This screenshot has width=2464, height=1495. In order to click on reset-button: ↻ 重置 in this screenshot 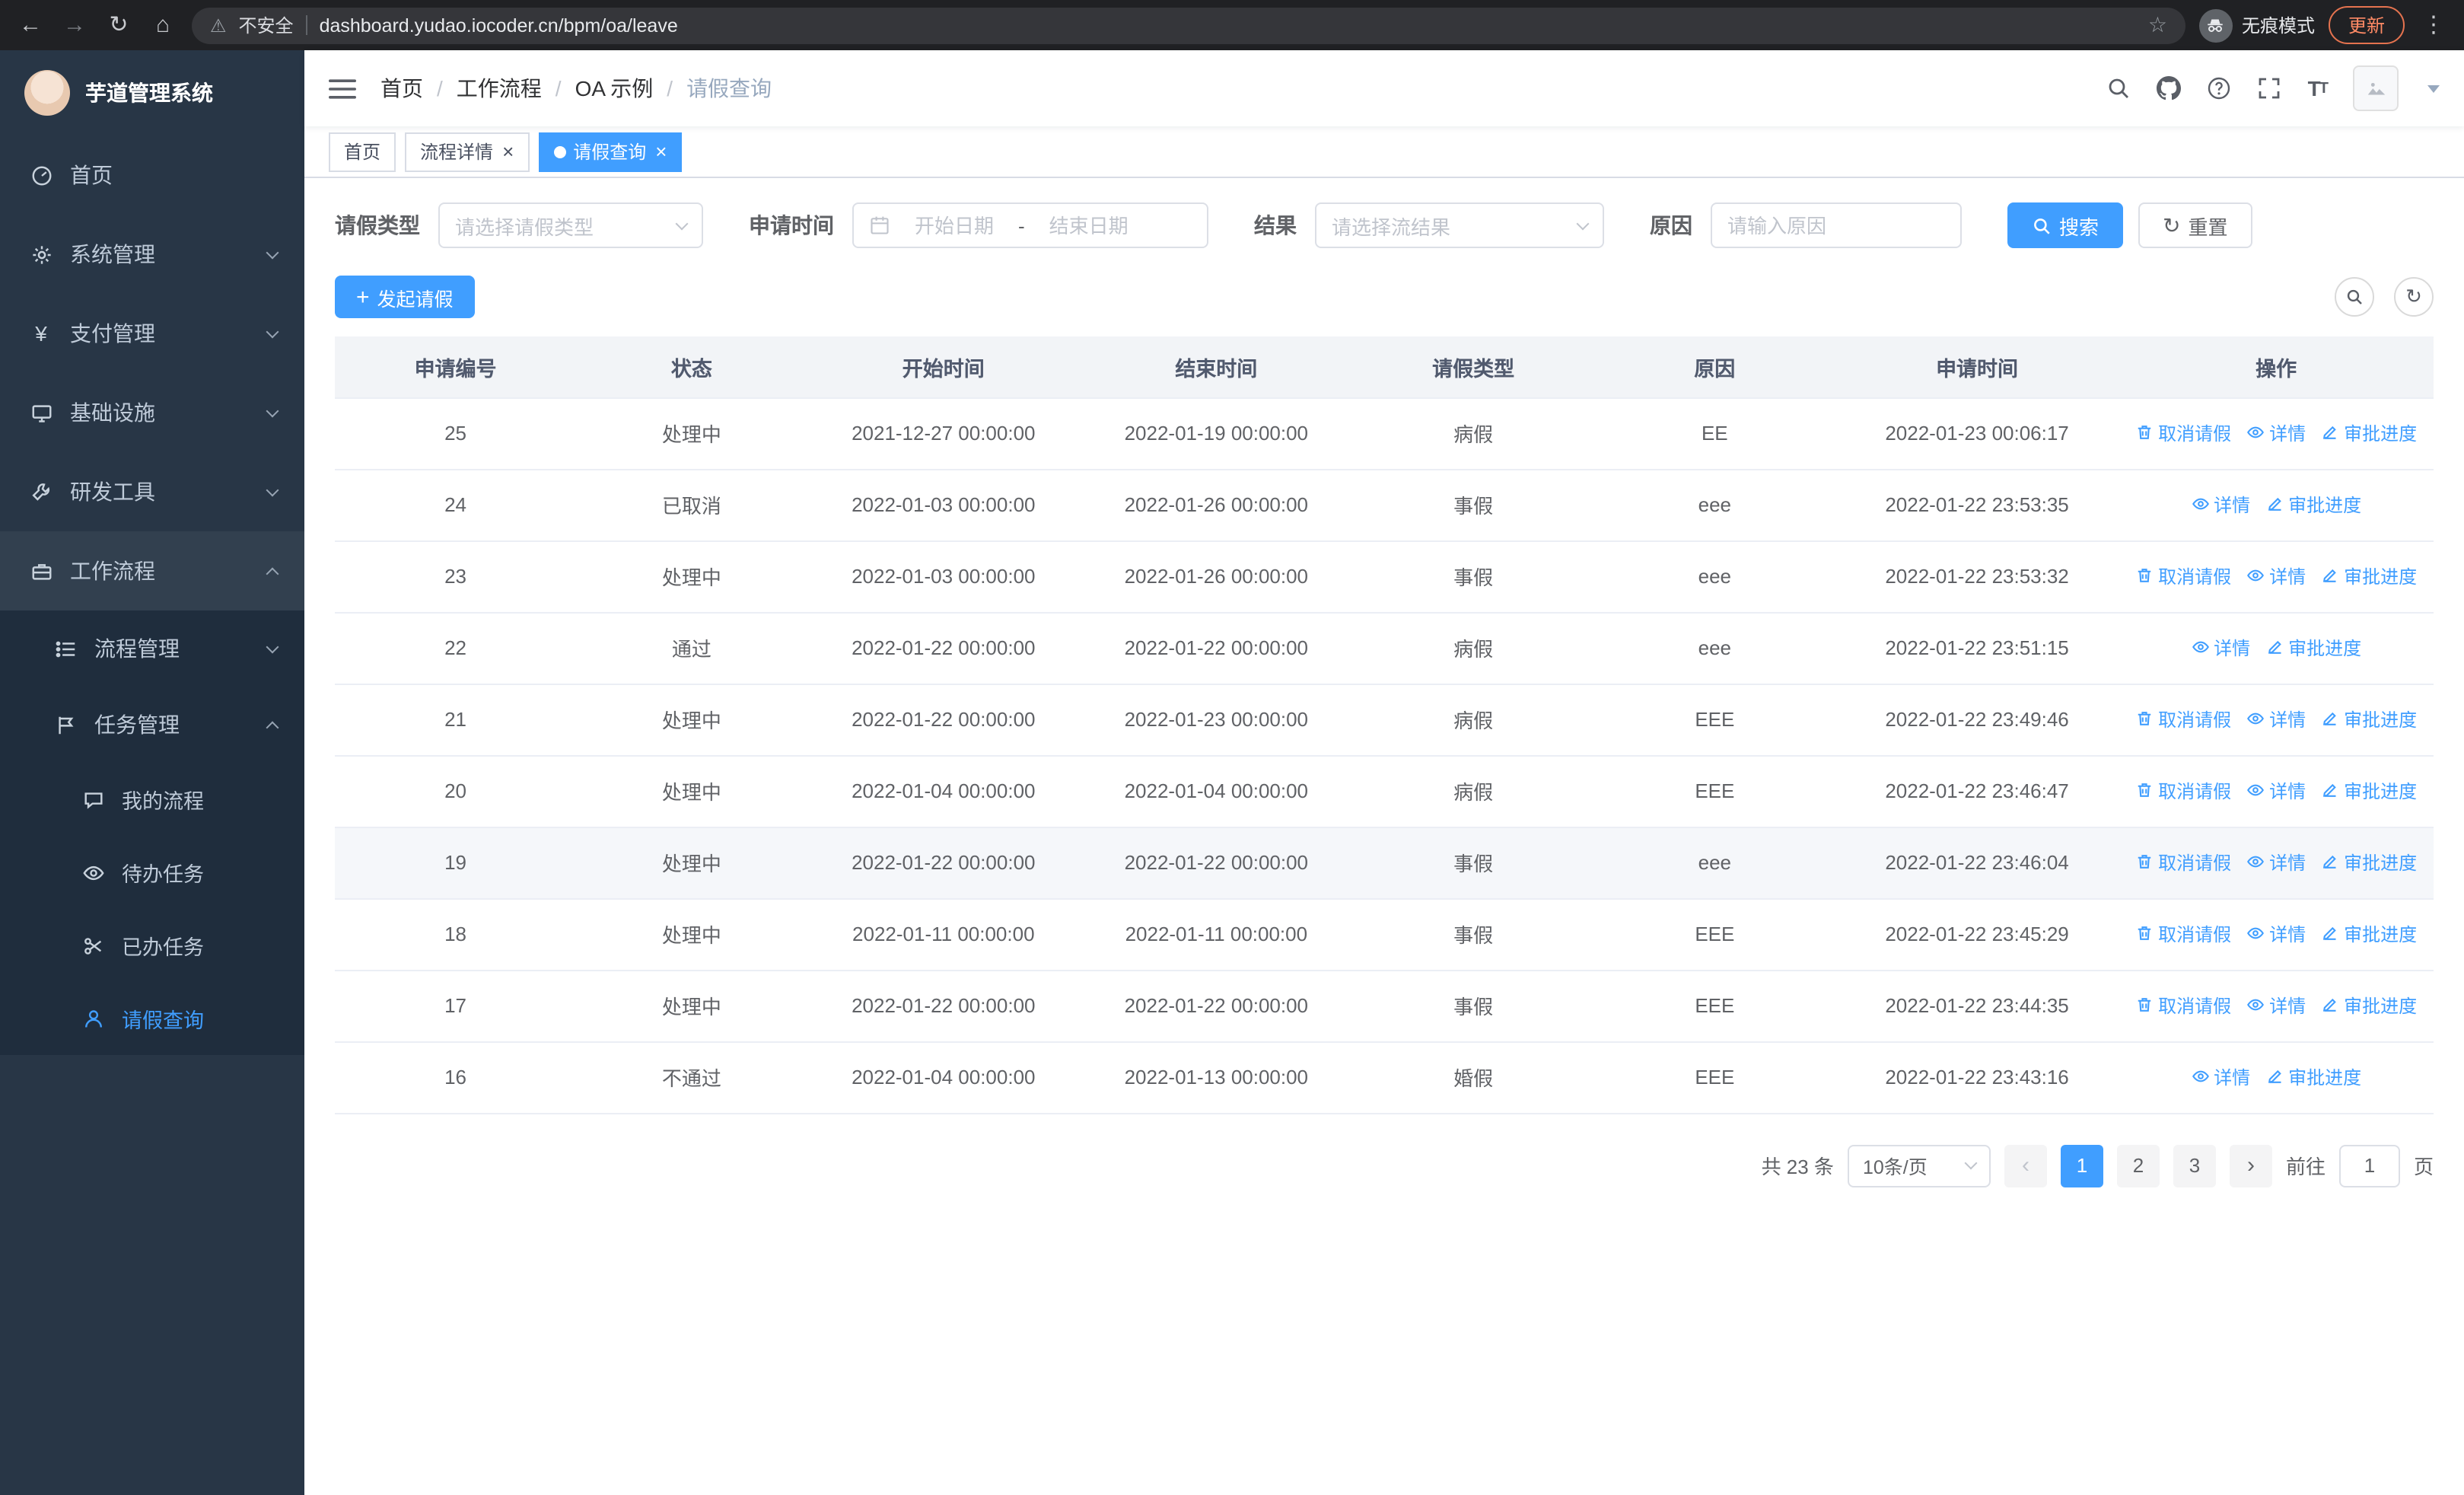, I will do `click(2195, 225)`.